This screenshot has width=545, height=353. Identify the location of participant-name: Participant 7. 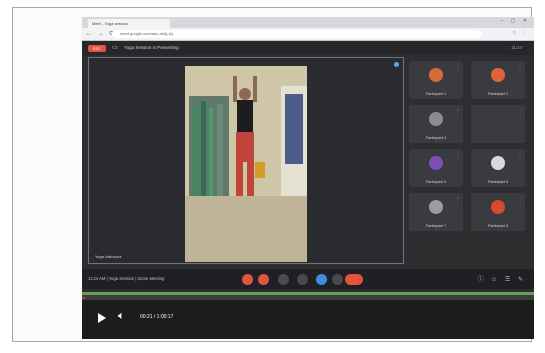
(436, 226).